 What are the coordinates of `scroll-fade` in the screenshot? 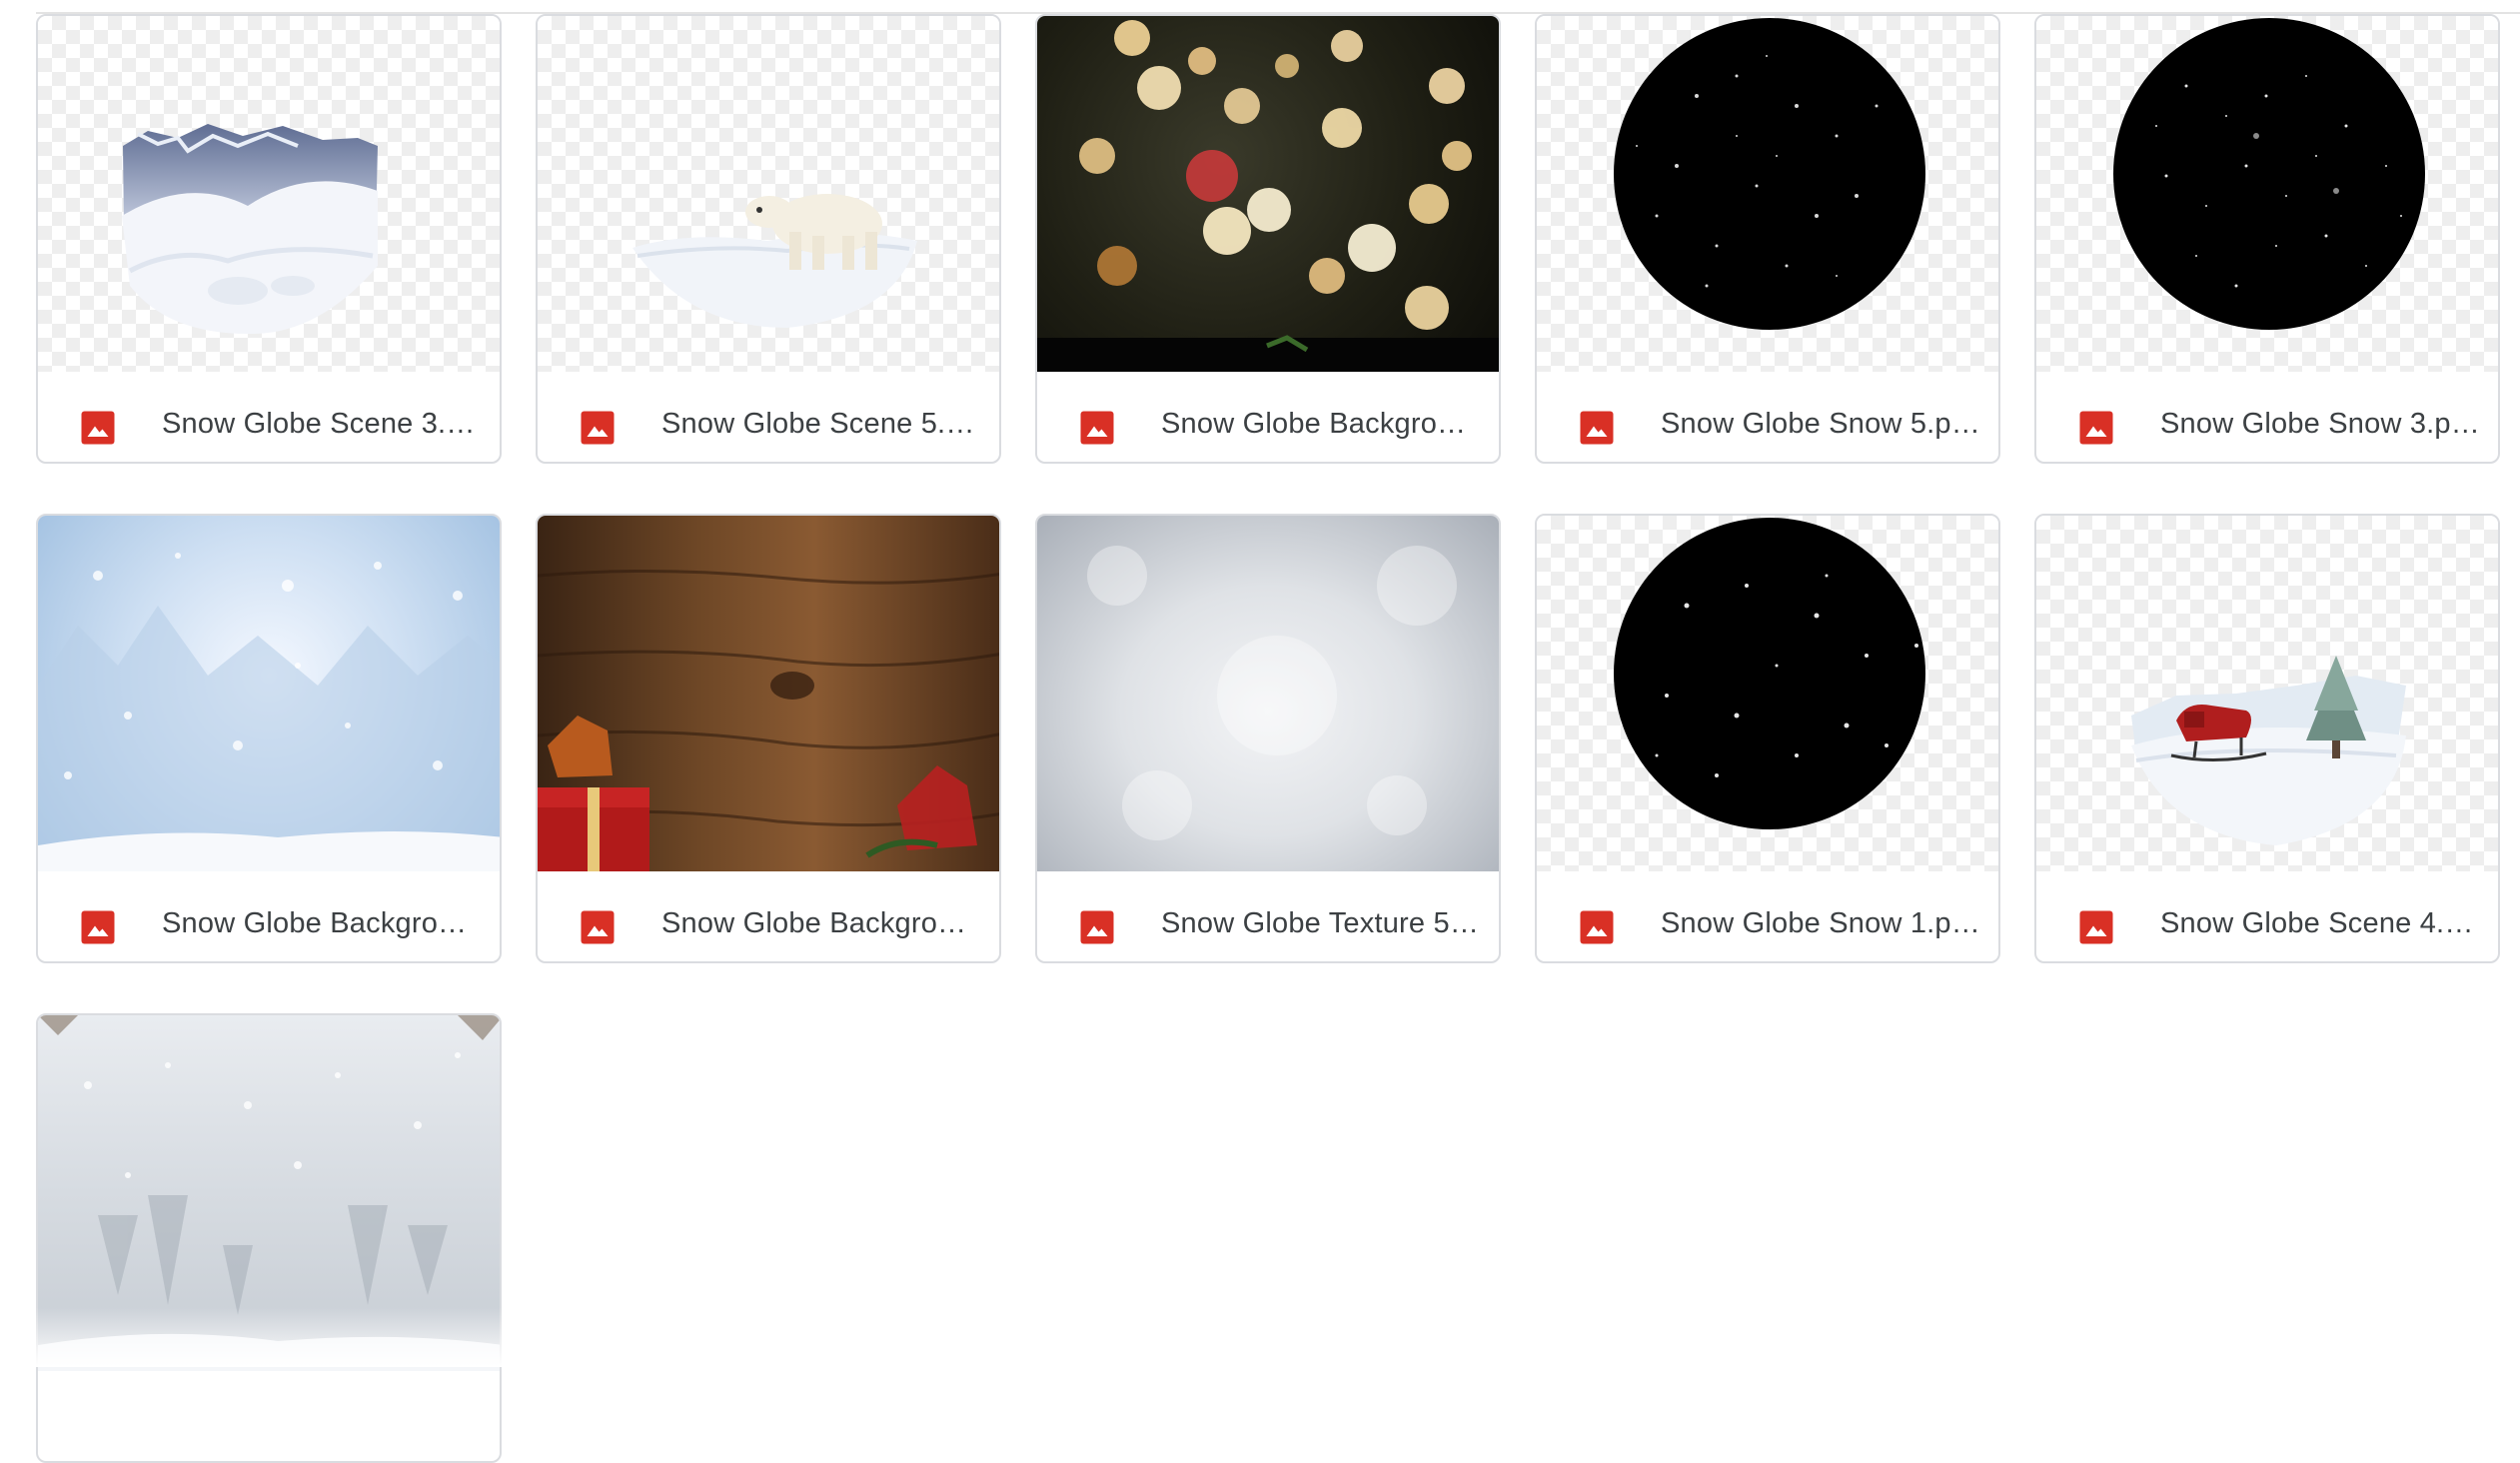 It's located at (1260, 1337).